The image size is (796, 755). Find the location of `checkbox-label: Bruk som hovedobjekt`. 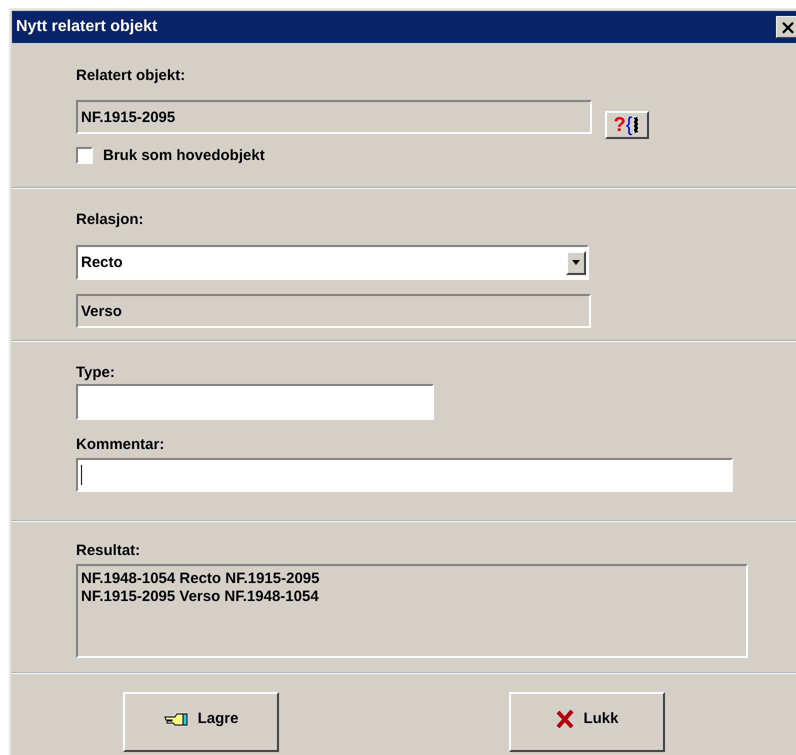

checkbox-label: Bruk som hovedobjekt is located at coordinates (184, 155).